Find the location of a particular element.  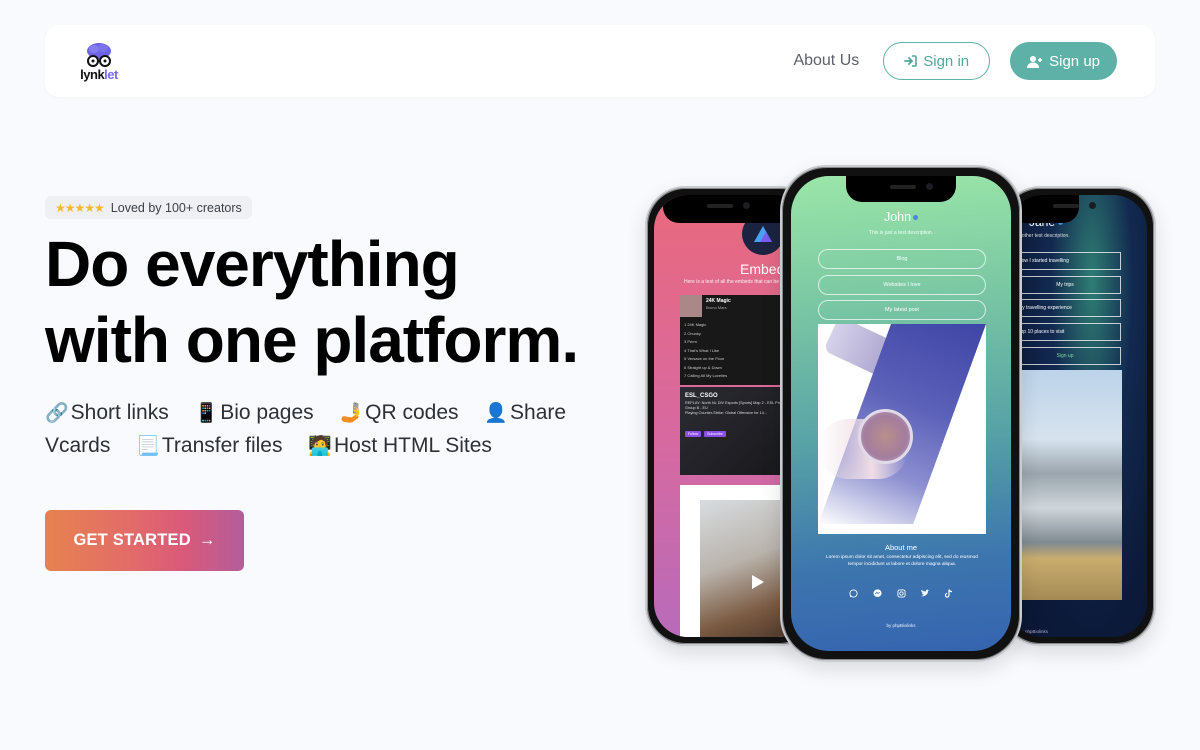

feature-label: Short links is located at coordinates (119, 412).